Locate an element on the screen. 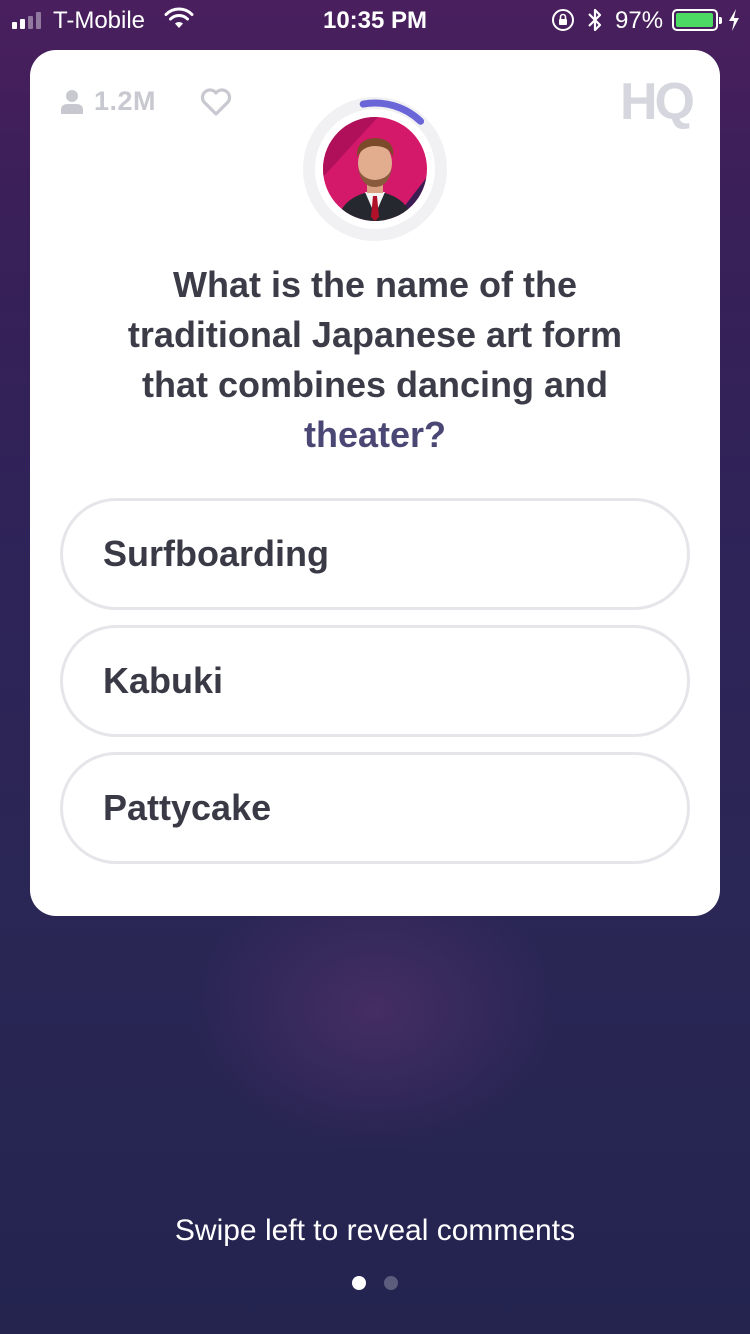 Image resolution: width=750 pixels, height=1334 pixels. rotation-lock-icon is located at coordinates (563, 20).